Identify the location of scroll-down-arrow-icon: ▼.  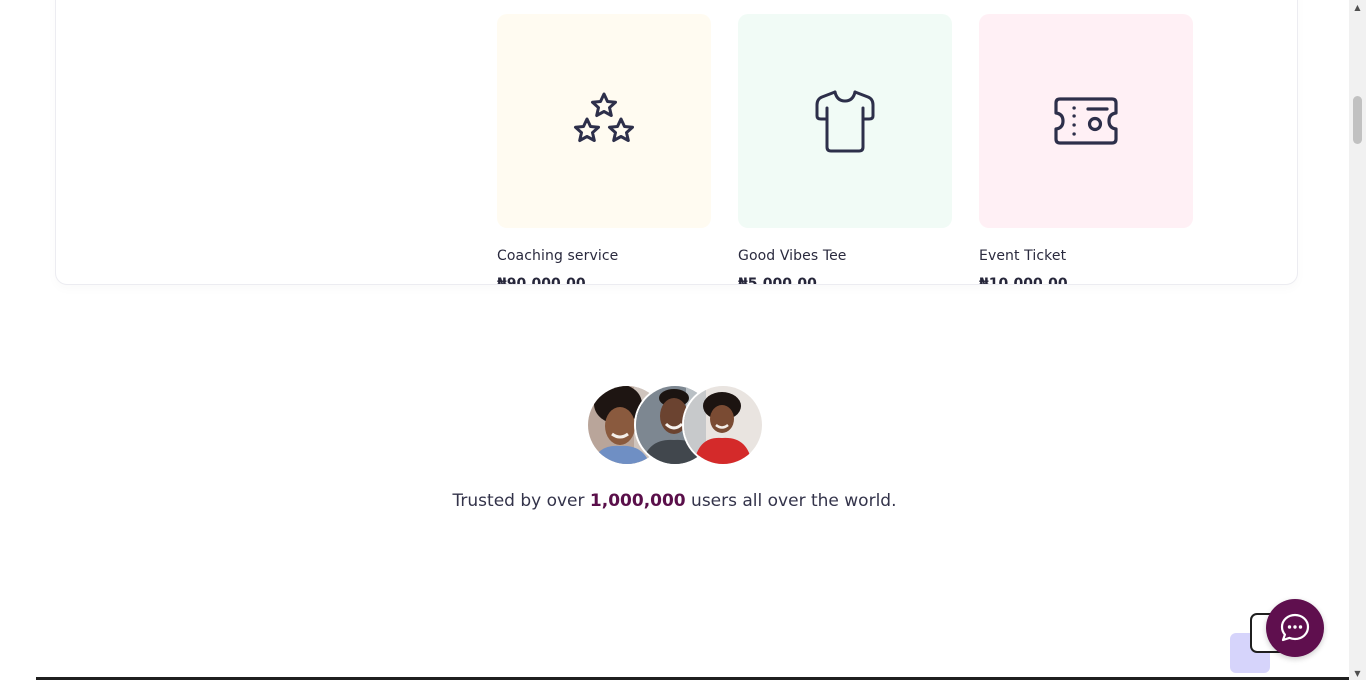
(1357, 673).